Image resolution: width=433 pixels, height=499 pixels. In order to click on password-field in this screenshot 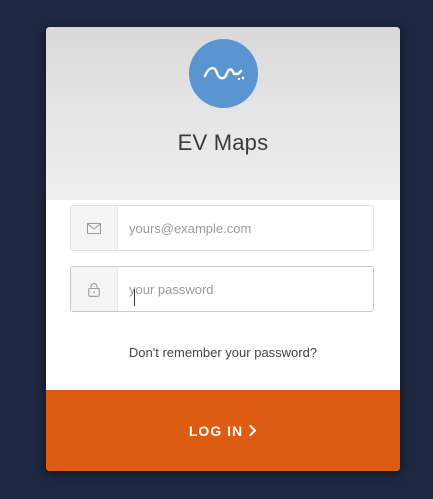, I will do `click(222, 289)`.